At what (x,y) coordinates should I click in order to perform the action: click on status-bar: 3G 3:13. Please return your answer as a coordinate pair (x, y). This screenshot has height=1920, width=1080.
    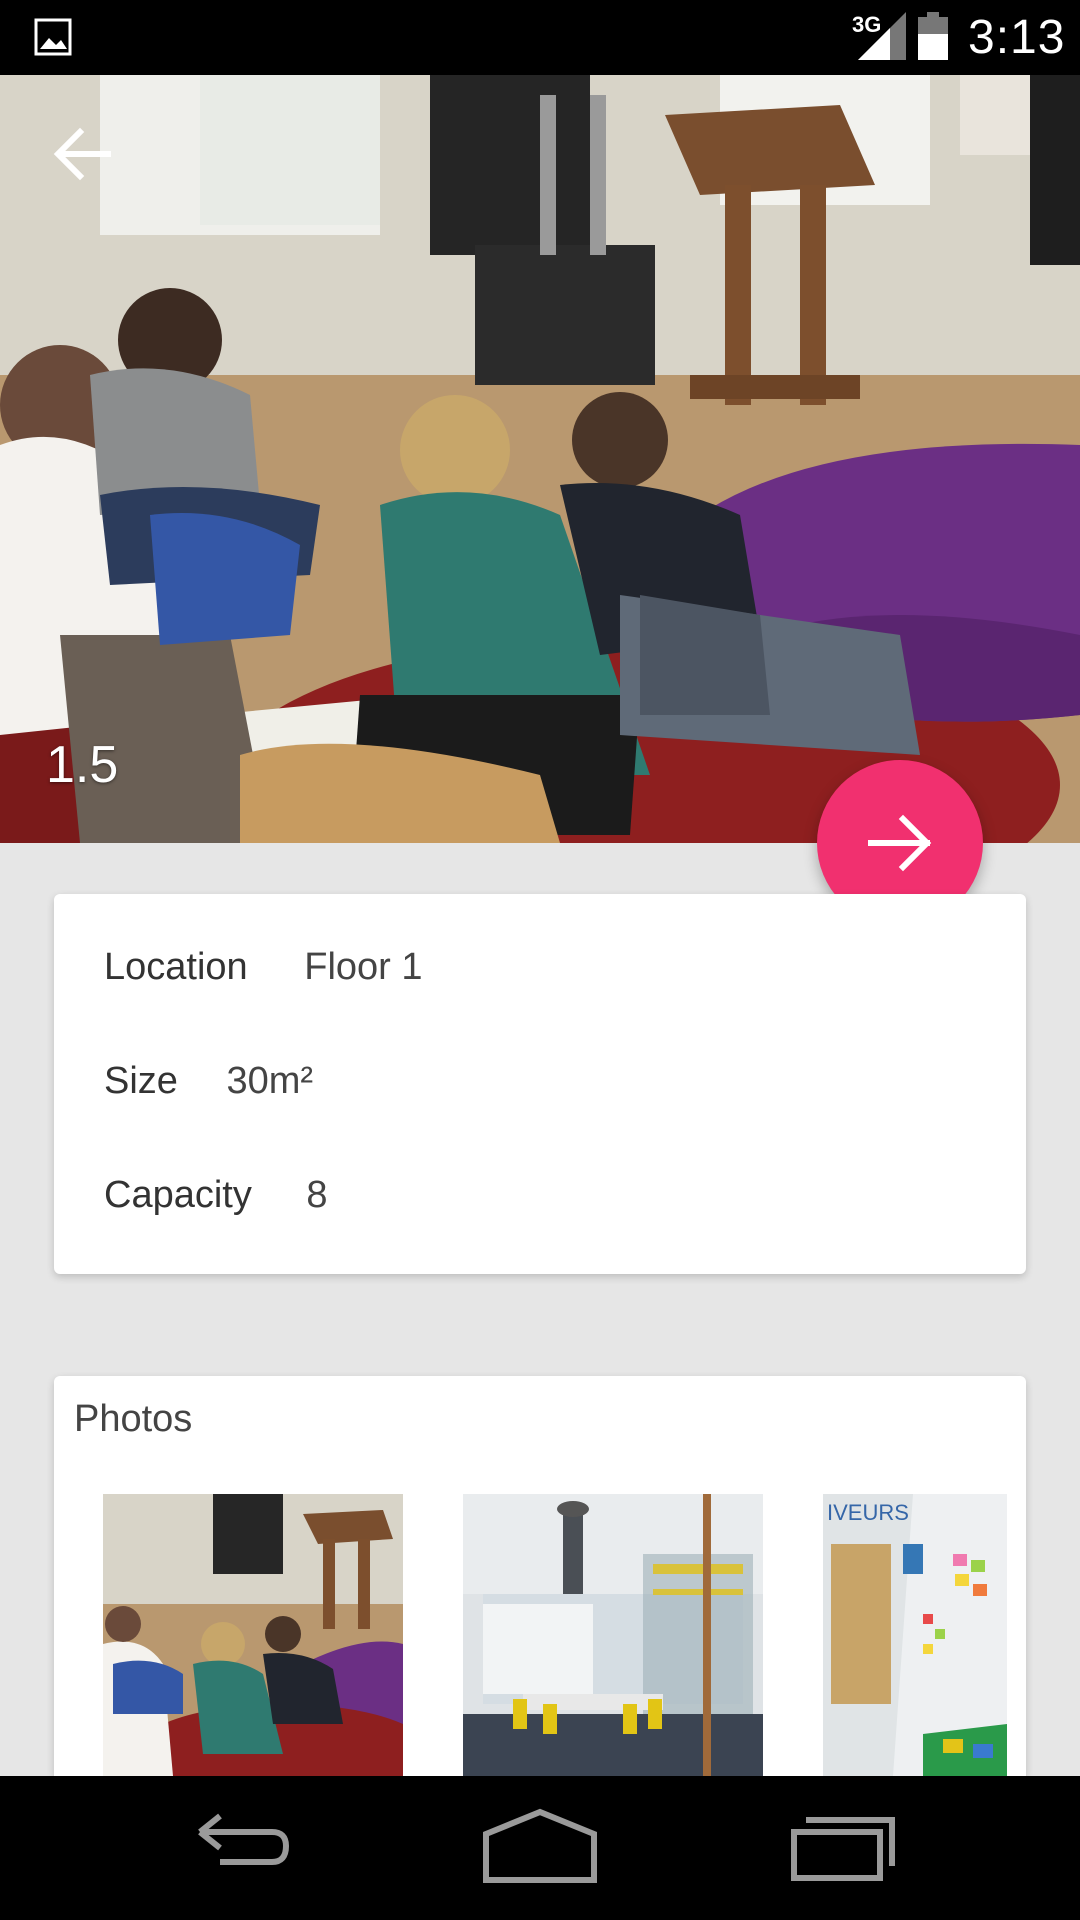
    Looking at the image, I should click on (540, 37).